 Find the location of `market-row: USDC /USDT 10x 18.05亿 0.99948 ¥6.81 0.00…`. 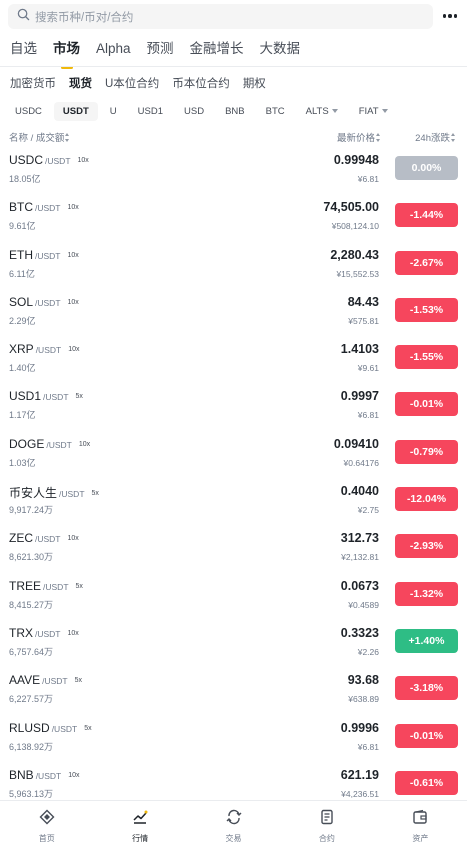

market-row: USDC /USDT 10x 18.05亿 0.99948 ¥6.81 0.00… is located at coordinates (233, 167).